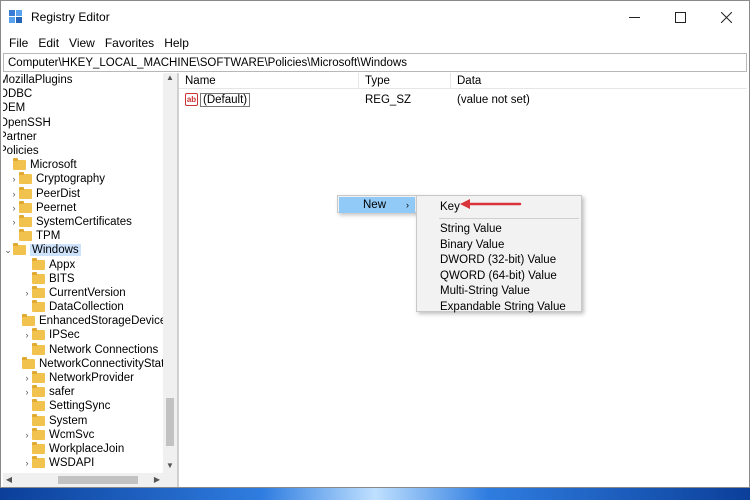 Image resolution: width=750 pixels, height=500 pixels. What do you see at coordinates (8, 250) in the screenshot?
I see `collapse-icon: ⌄` at bounding box center [8, 250].